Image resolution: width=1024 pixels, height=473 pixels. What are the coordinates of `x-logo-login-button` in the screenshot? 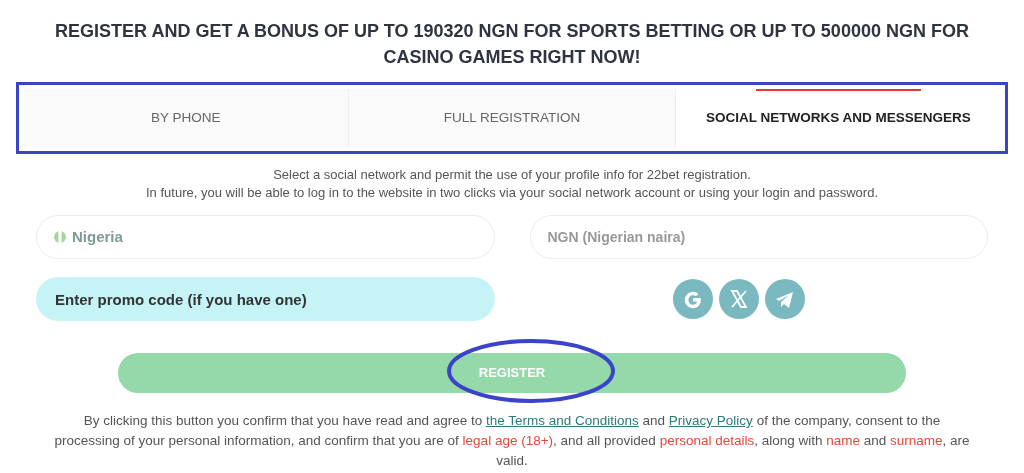 It's located at (738, 299).